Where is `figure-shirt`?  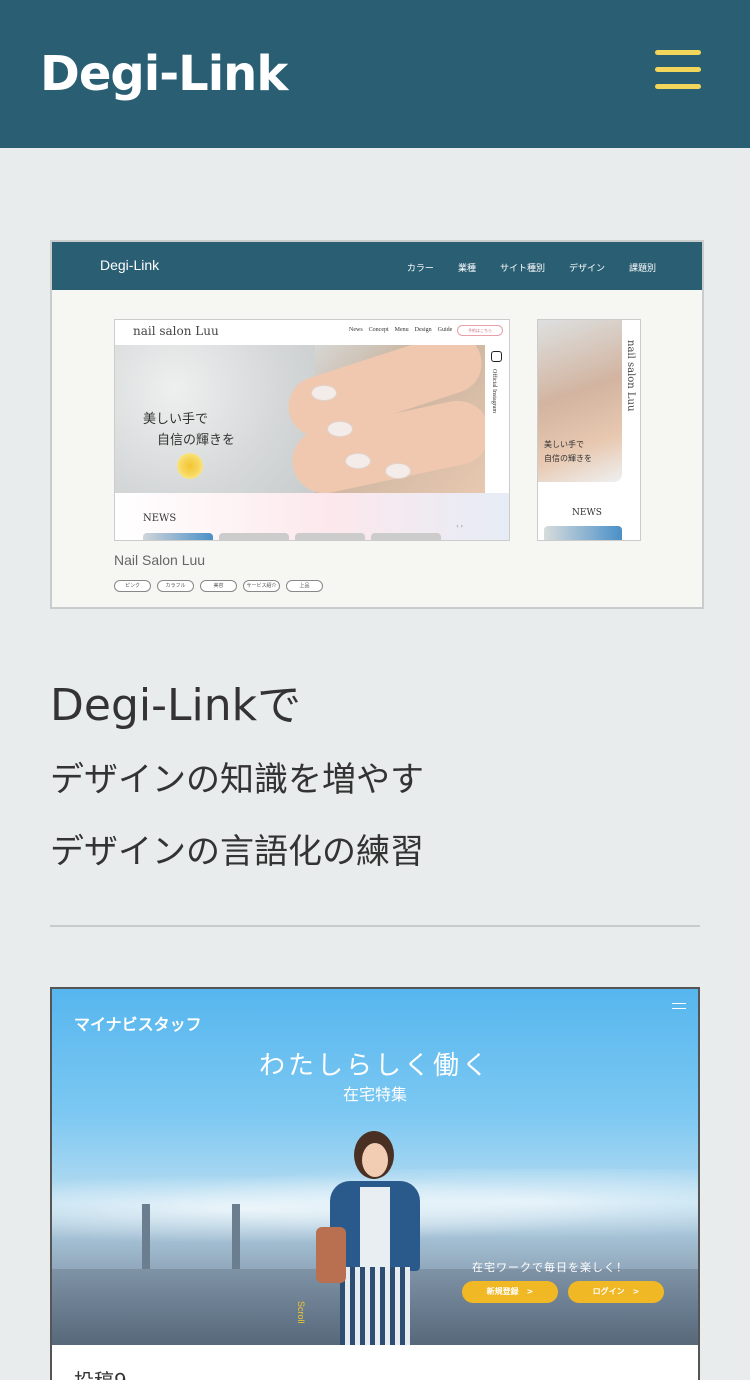
figure-shirt is located at coordinates (375, 1227).